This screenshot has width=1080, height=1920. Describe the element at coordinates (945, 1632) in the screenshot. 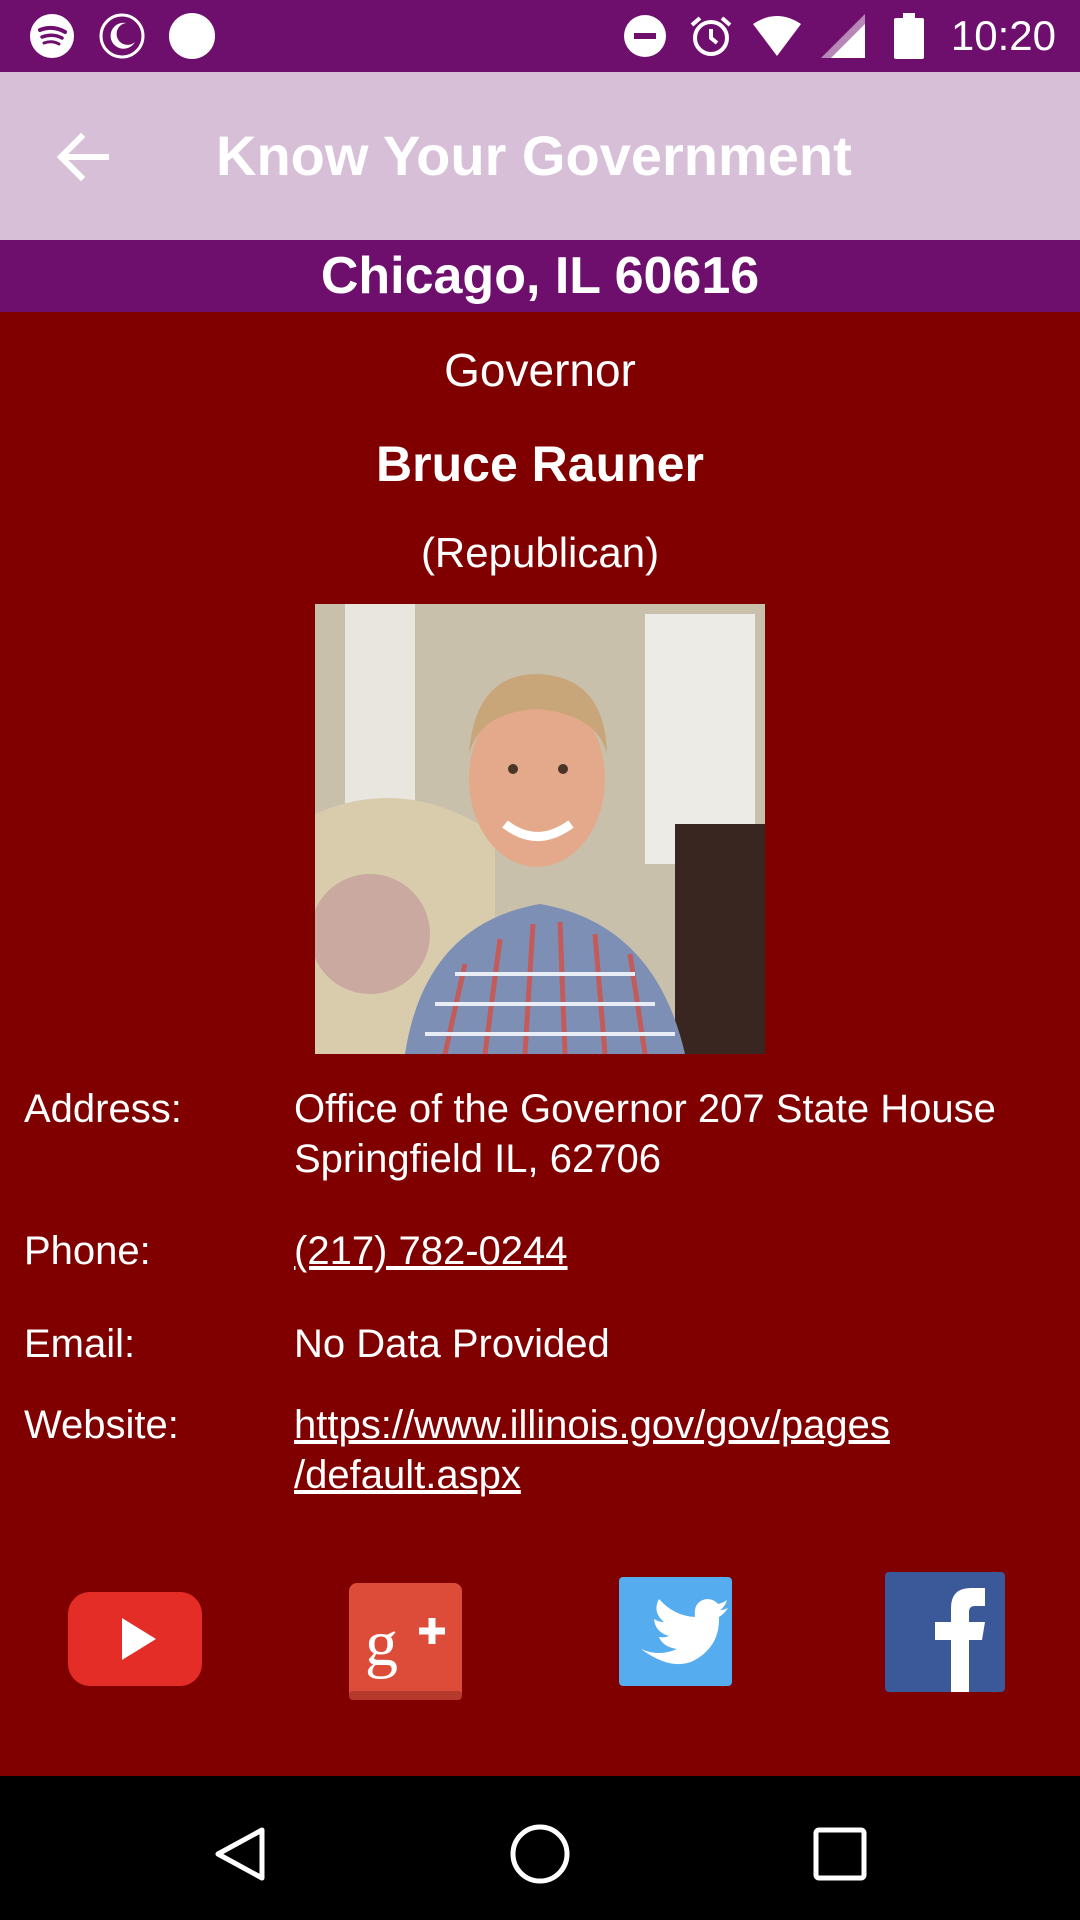

I see `facebook-icon` at that location.